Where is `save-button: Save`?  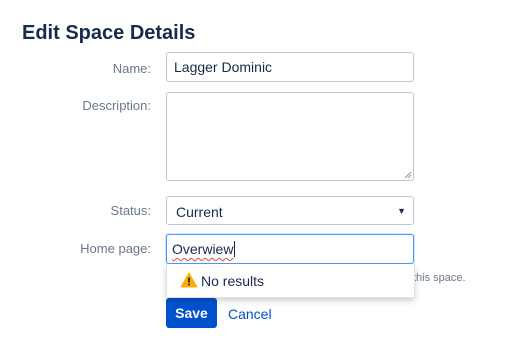
save-button: Save is located at coordinates (191, 313).